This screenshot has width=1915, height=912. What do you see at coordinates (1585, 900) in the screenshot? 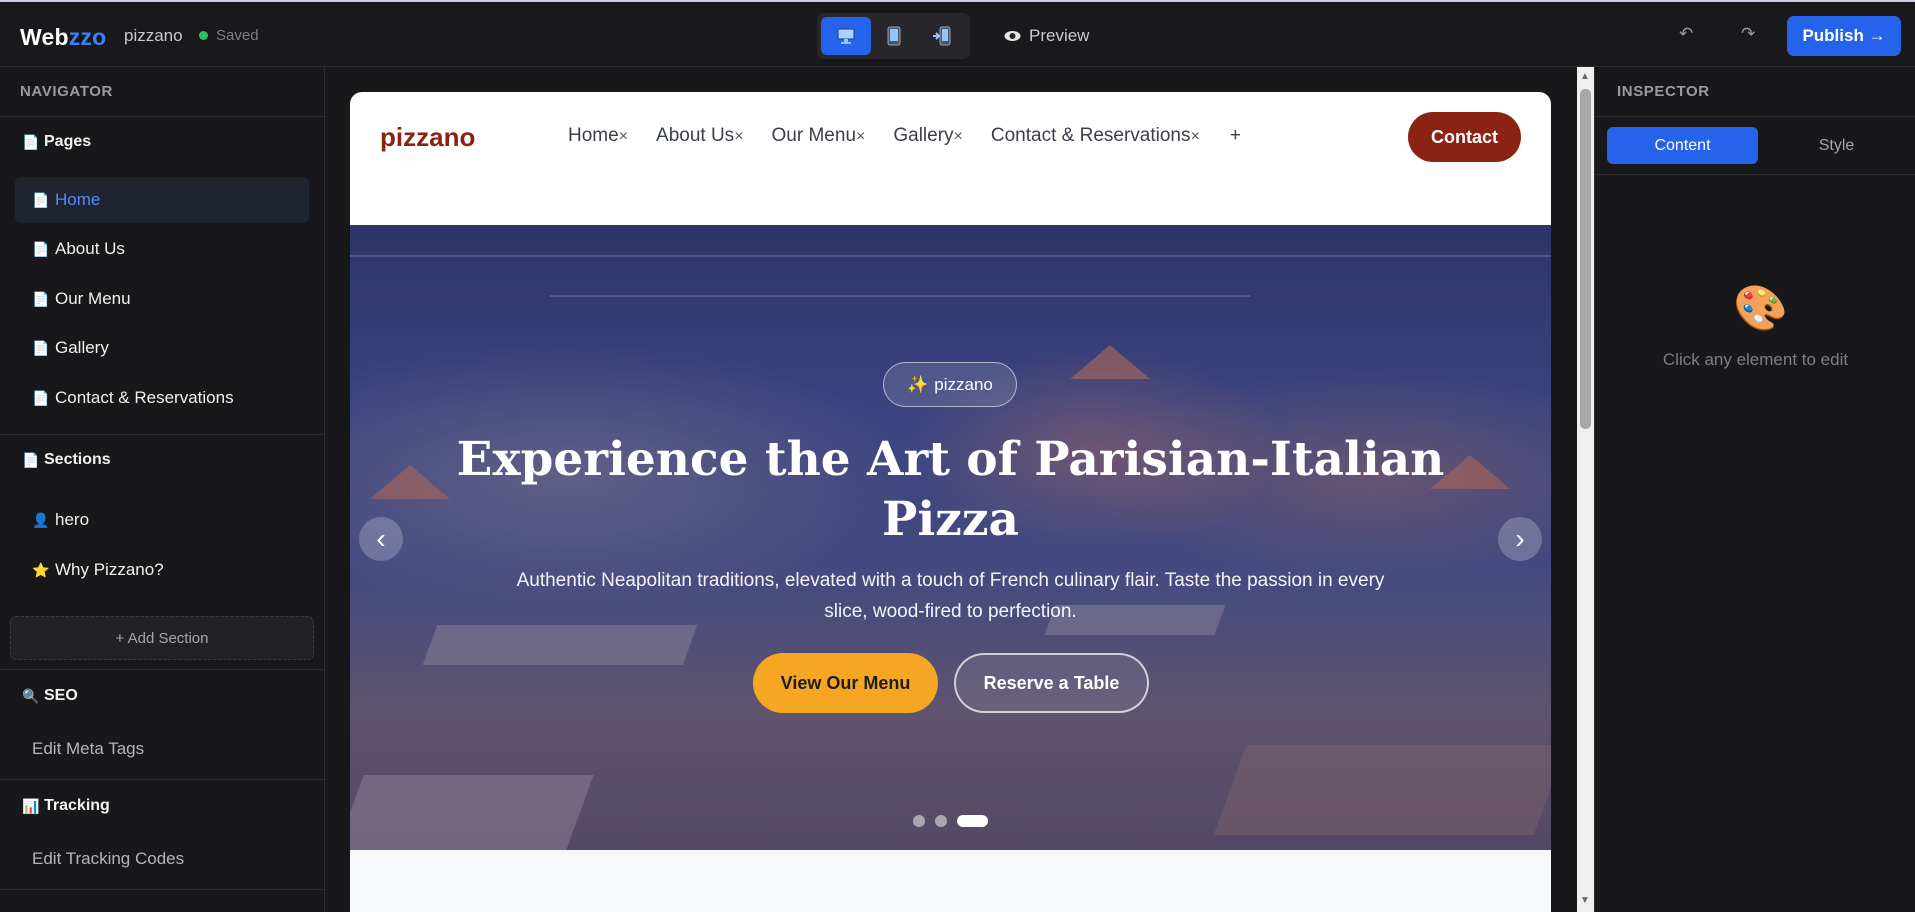
I see `scroll-down-arrow-icon: ▼` at bounding box center [1585, 900].